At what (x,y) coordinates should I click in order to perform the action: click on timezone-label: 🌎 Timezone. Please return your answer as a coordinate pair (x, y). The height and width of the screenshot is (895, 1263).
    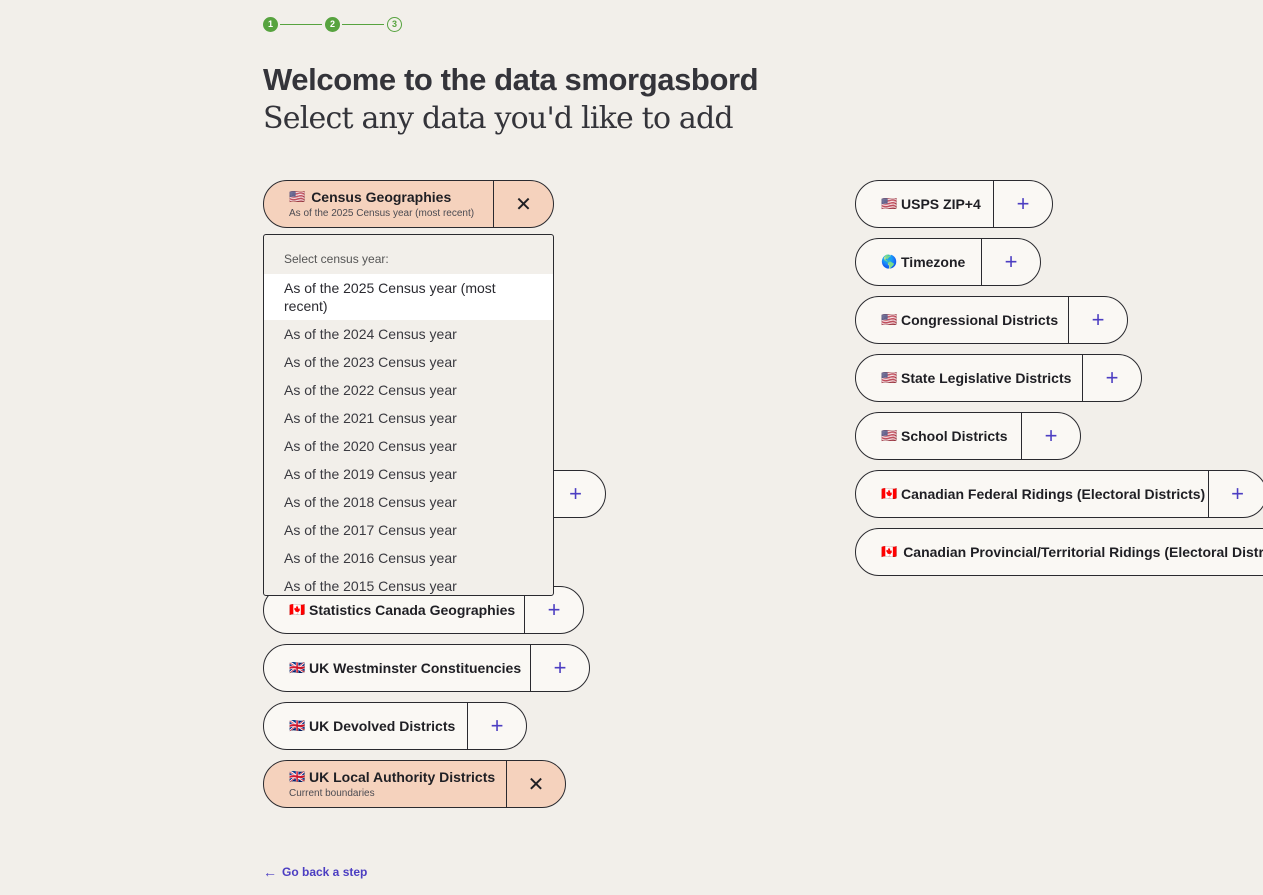
    Looking at the image, I should click on (919, 262).